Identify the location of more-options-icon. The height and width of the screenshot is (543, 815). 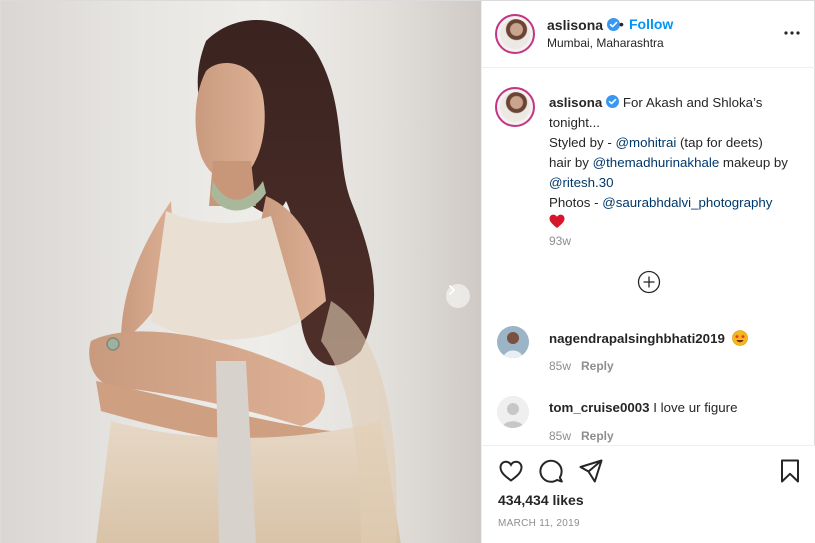
(792, 33).